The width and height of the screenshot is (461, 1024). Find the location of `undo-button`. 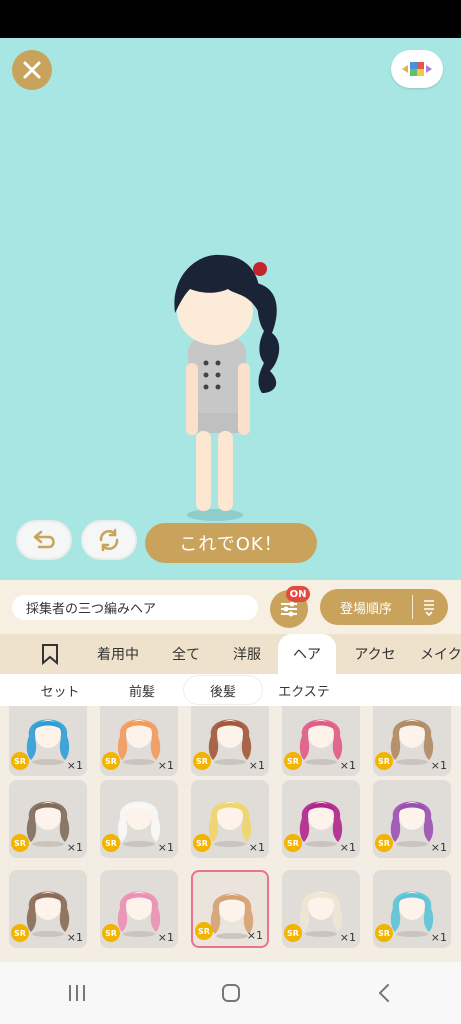

undo-button is located at coordinates (44, 540).